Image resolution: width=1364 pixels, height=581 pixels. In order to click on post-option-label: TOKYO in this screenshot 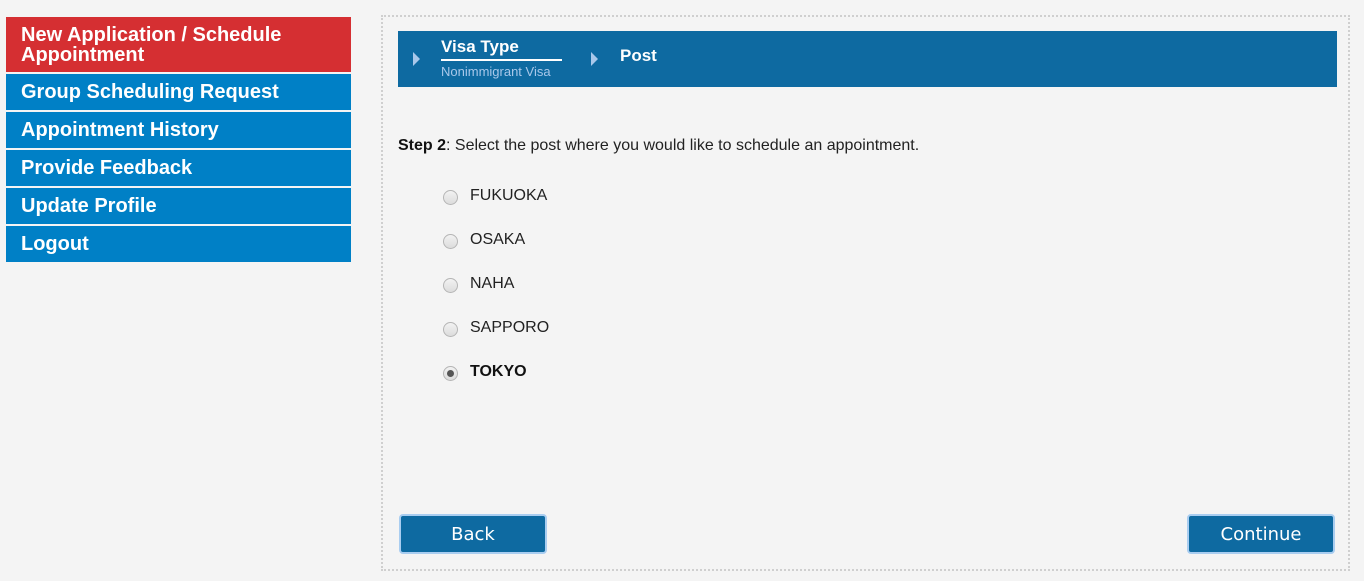, I will do `click(498, 371)`.